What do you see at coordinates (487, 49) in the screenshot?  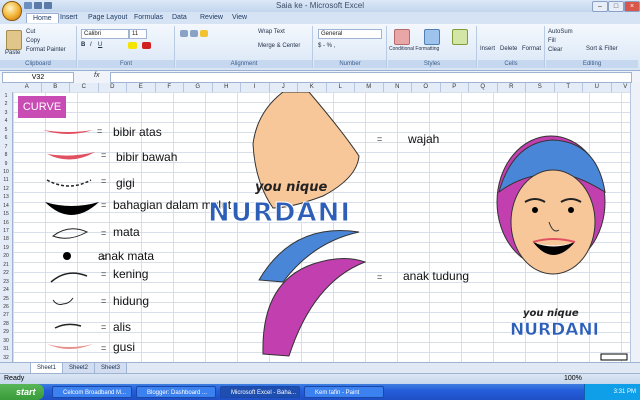 I see `insert-cells-button: Insert` at bounding box center [487, 49].